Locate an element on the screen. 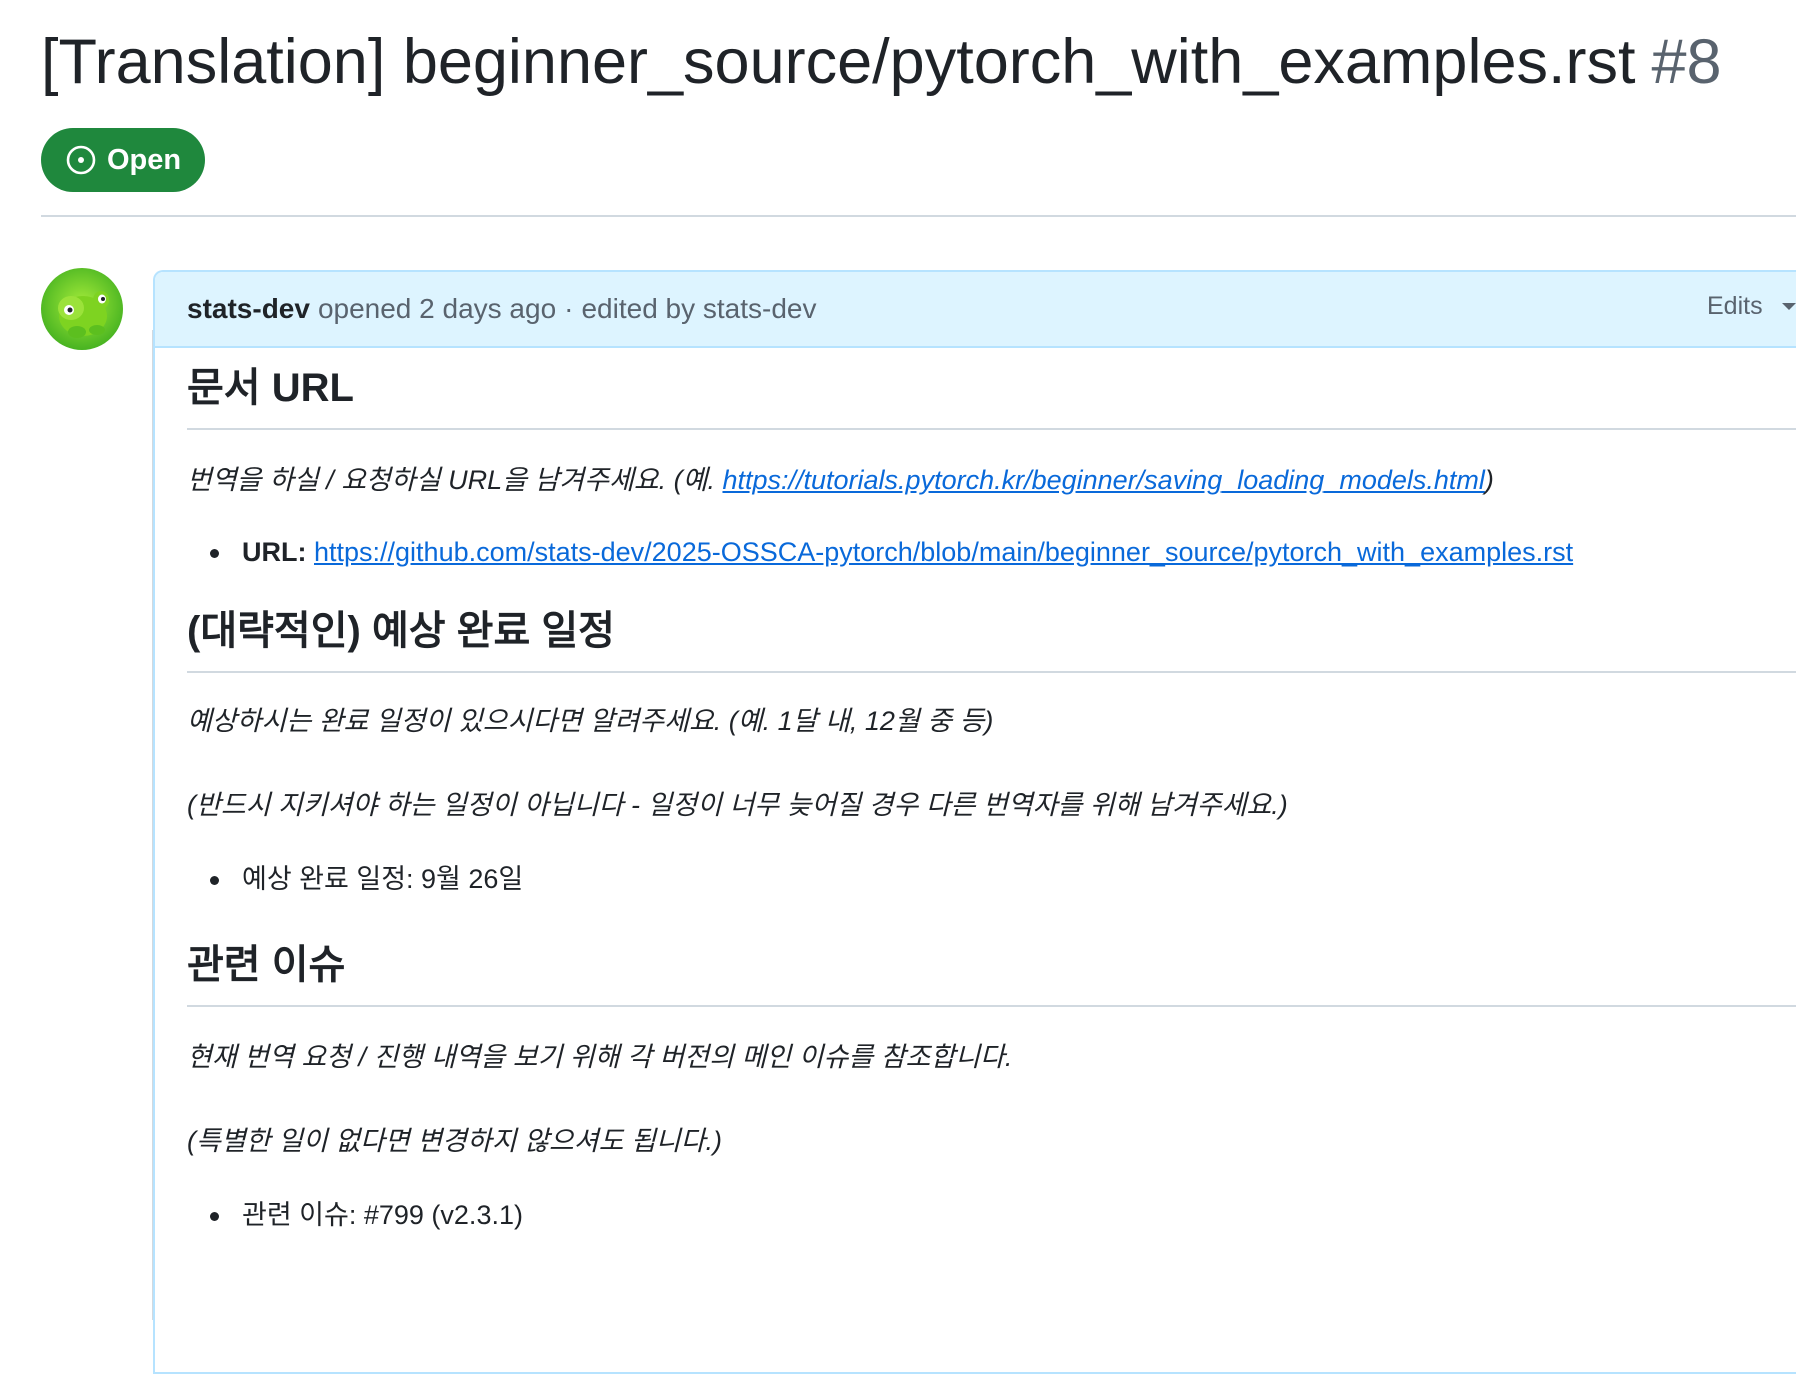  list-item: 관련 이슈: #799 (v2.3.1) is located at coordinates (991, 1215).